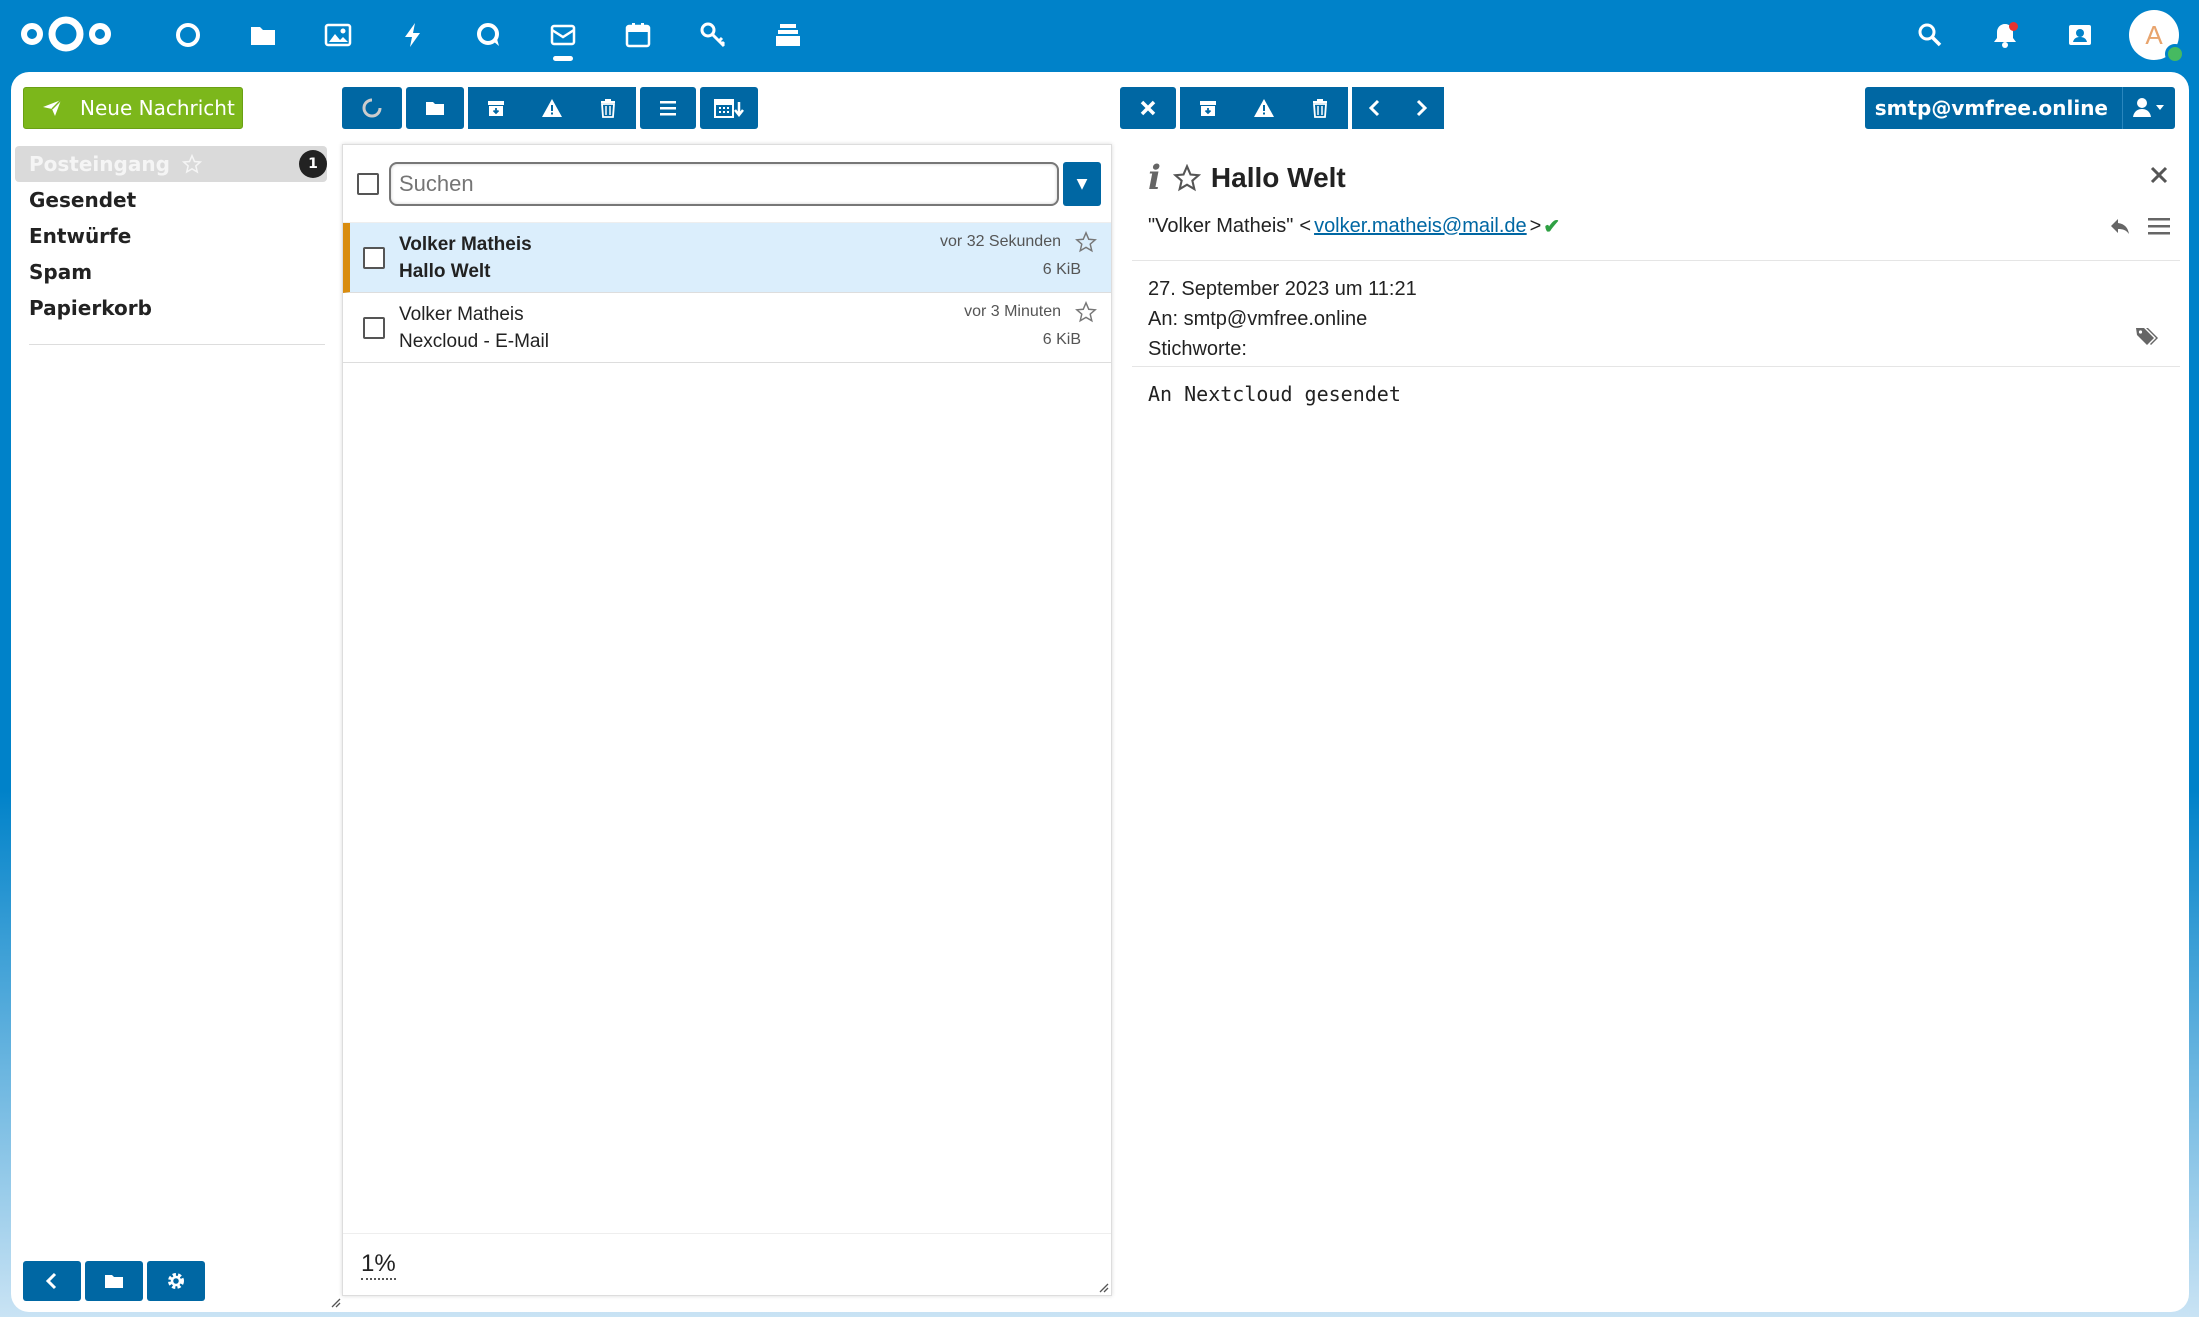  I want to click on reader-toolbar, so click(1282, 108).